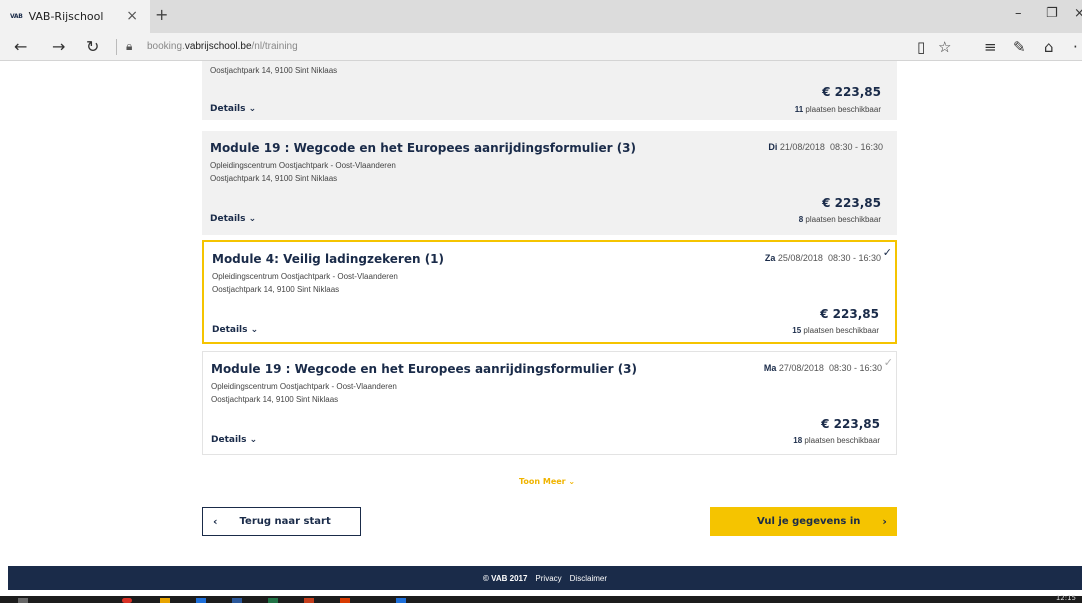 This screenshot has width=1082, height=603. I want to click on forward-arrow-icon: →, so click(58, 46).